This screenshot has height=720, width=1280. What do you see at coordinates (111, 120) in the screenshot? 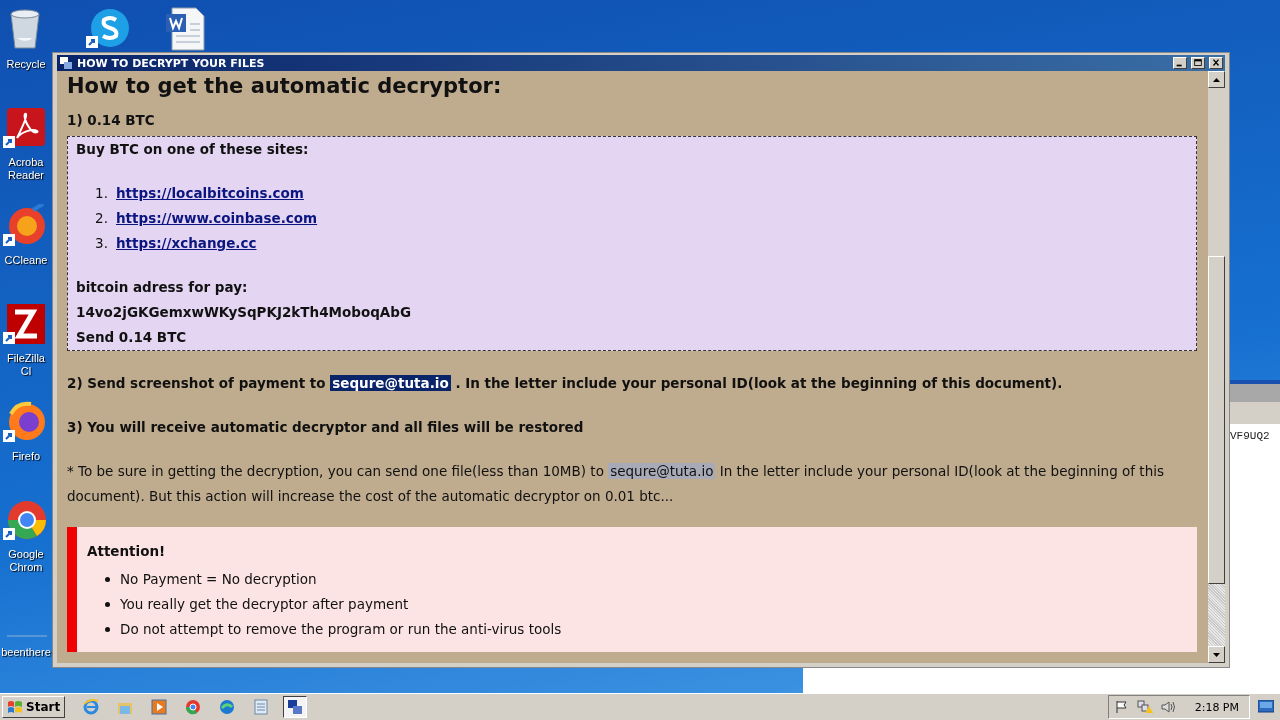
I see `step-text: 1) 0.14 BTC` at bounding box center [111, 120].